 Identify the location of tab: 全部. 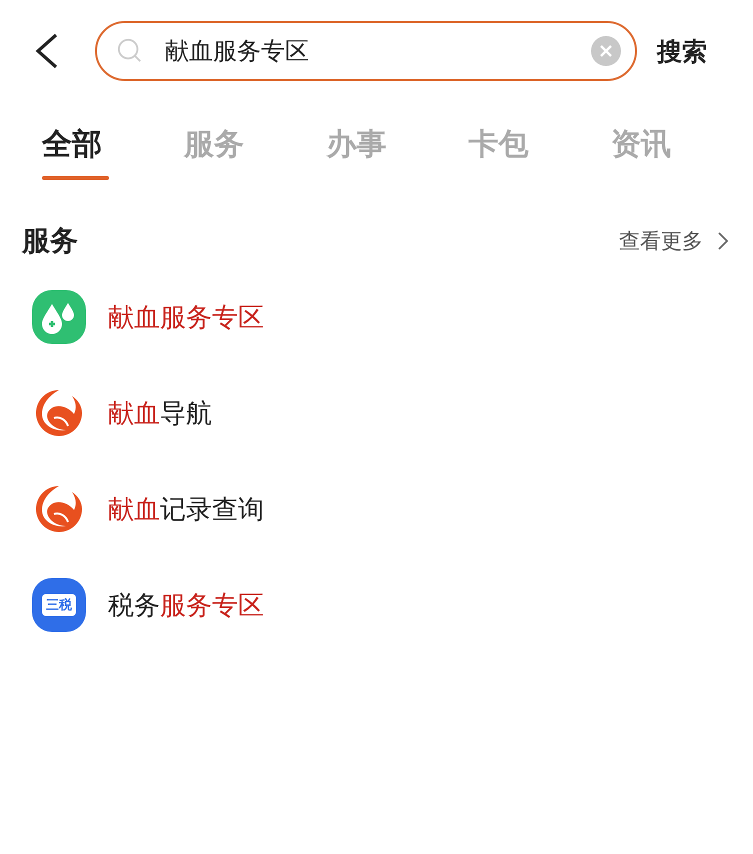
(113, 153).